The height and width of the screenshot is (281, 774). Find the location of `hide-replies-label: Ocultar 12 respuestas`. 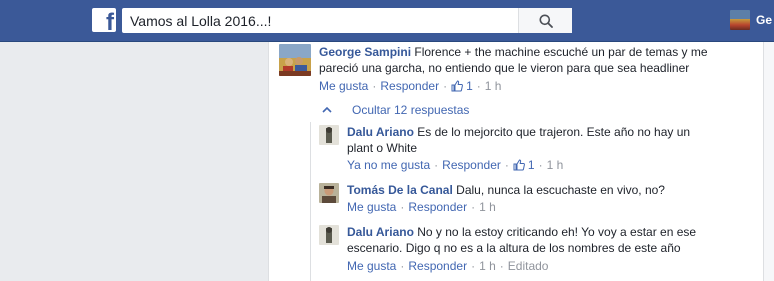

hide-replies-label: Ocultar 12 respuestas is located at coordinates (411, 110).